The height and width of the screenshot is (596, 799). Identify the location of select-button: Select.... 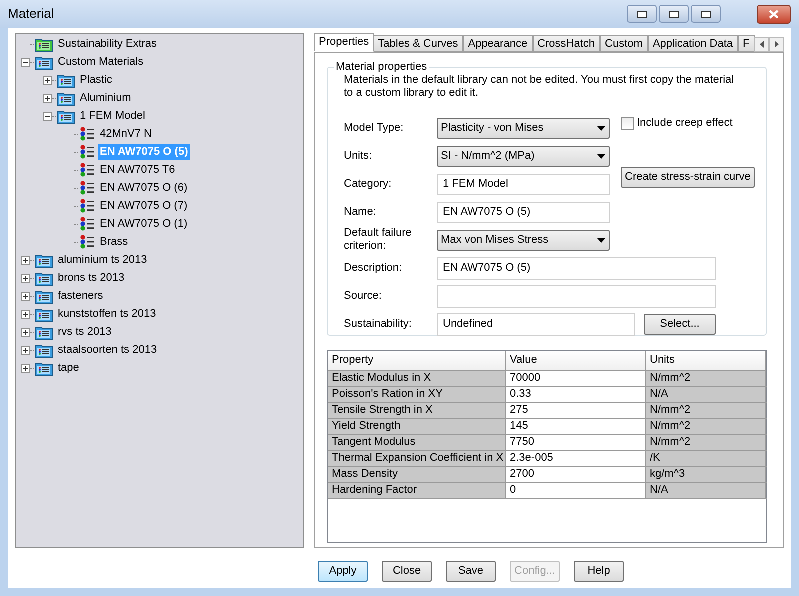
(680, 324).